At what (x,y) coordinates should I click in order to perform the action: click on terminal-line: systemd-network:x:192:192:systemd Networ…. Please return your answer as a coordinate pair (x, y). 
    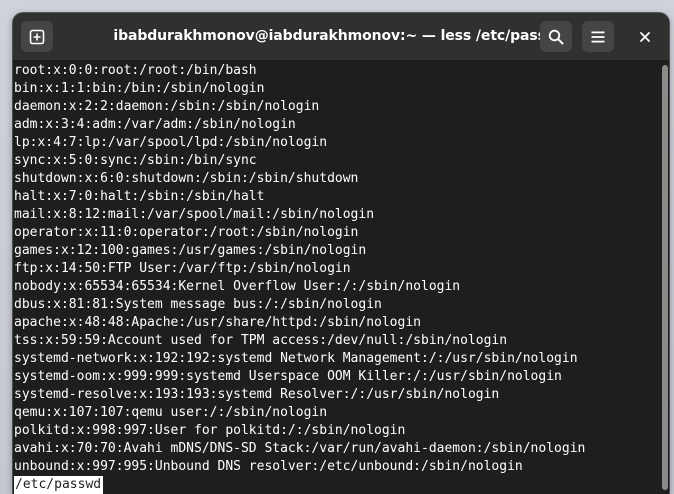
    Looking at the image, I should click on (296, 358).